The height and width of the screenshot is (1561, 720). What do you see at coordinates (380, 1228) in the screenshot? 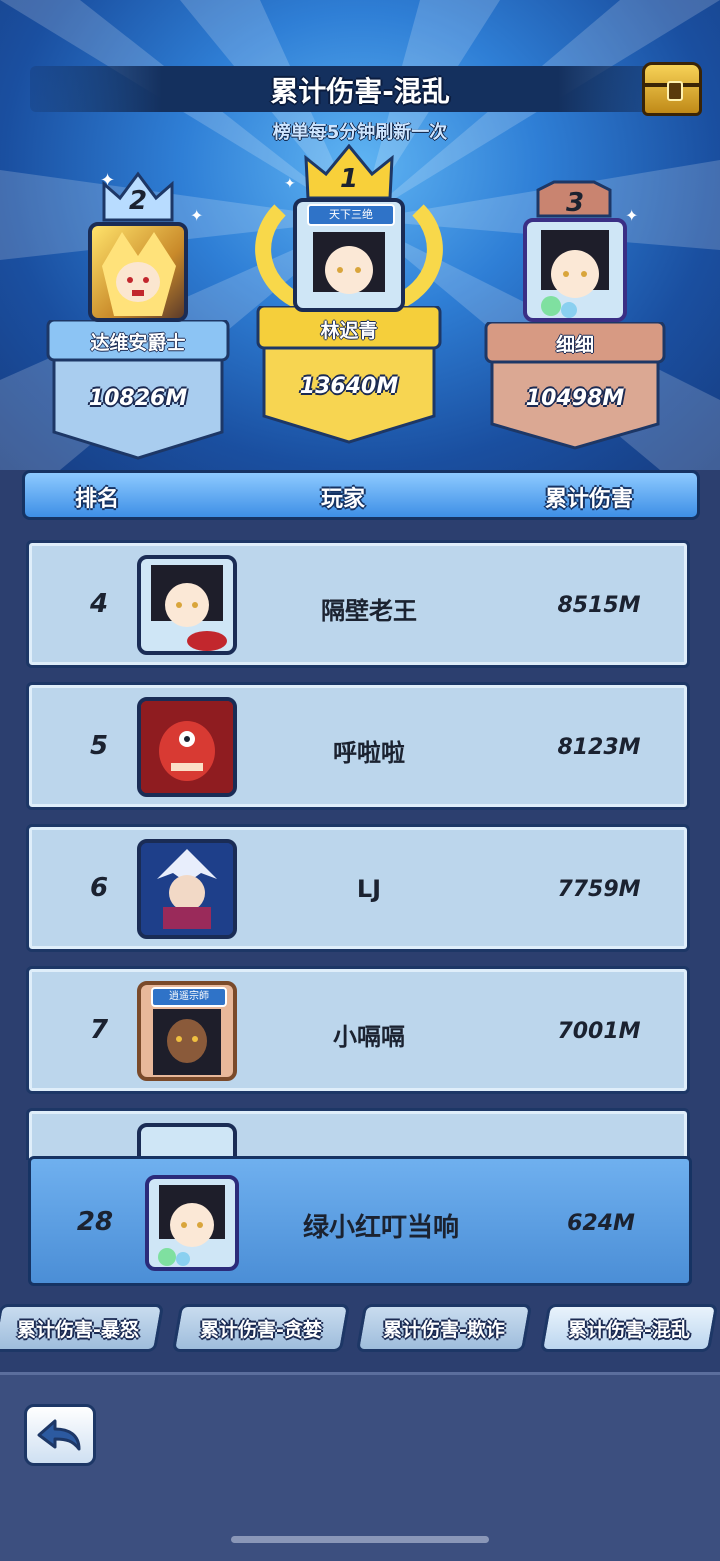
I see `my-player-cell: 绿小红叮当响` at bounding box center [380, 1228].